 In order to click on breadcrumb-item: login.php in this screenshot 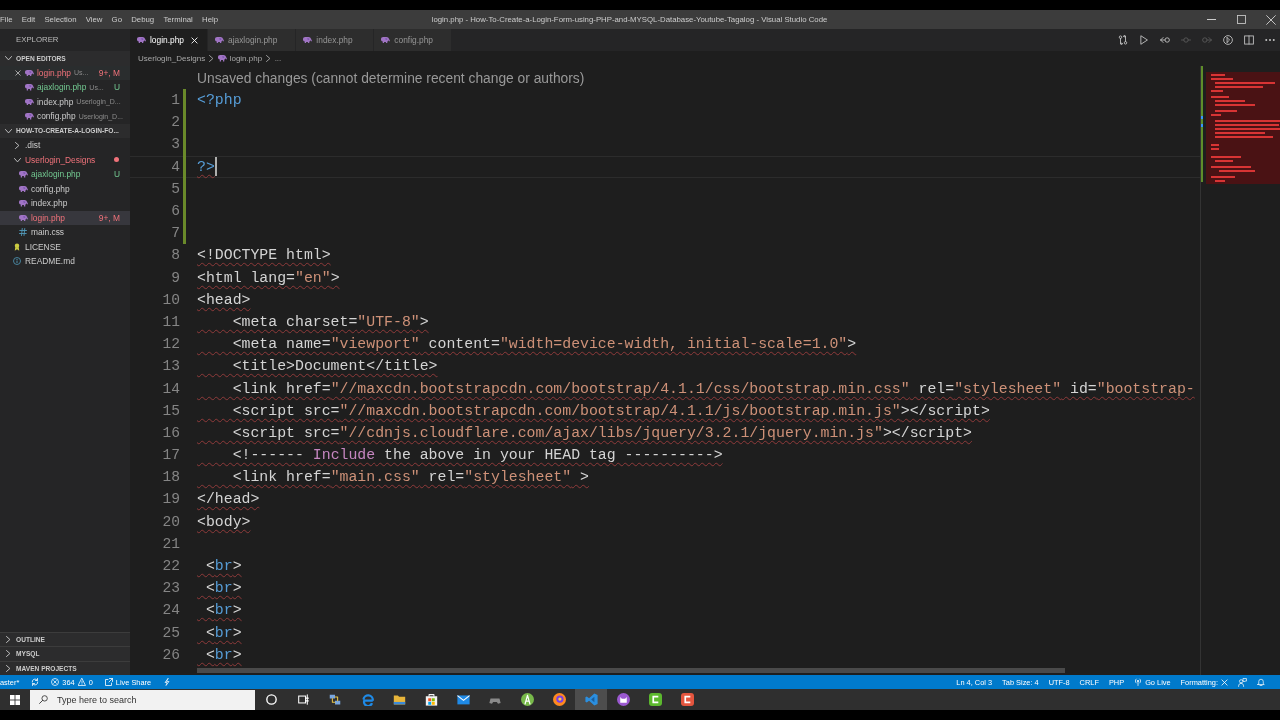, I will do `click(240, 58)`.